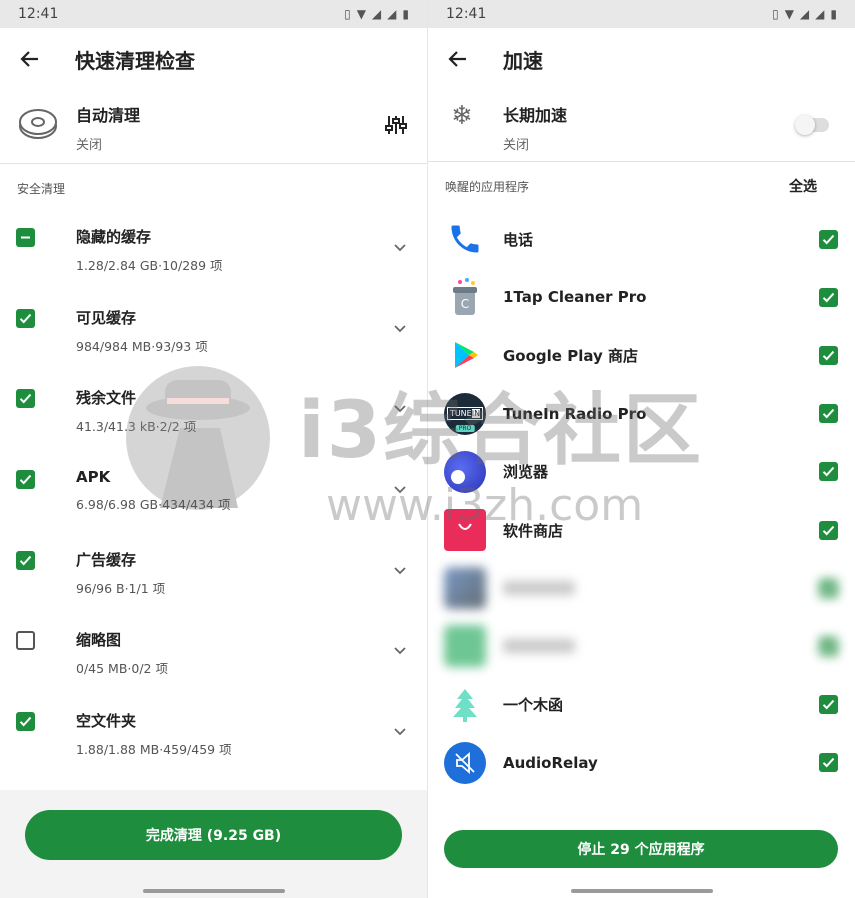 Image resolution: width=855 pixels, height=898 pixels. Describe the element at coordinates (213, 891) in the screenshot. I see `nav-handle` at that location.